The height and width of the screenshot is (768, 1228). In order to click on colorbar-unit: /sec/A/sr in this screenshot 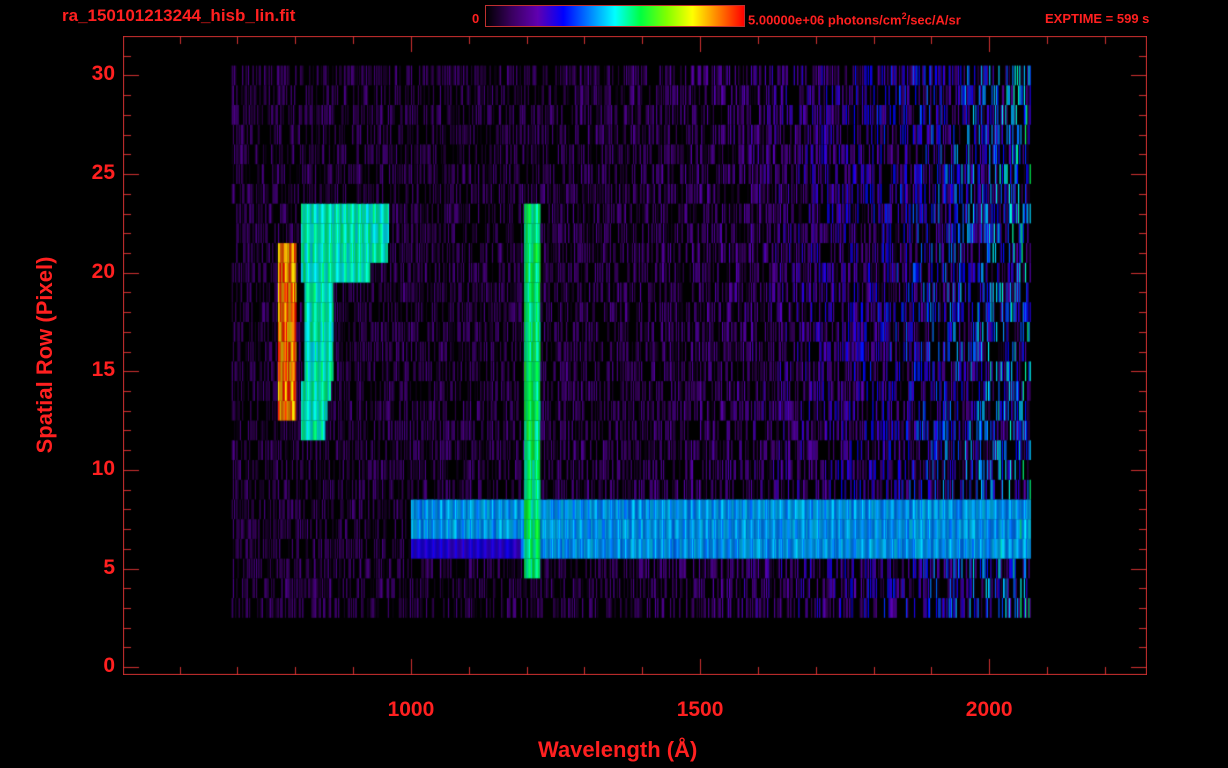, I will do `click(933, 20)`.